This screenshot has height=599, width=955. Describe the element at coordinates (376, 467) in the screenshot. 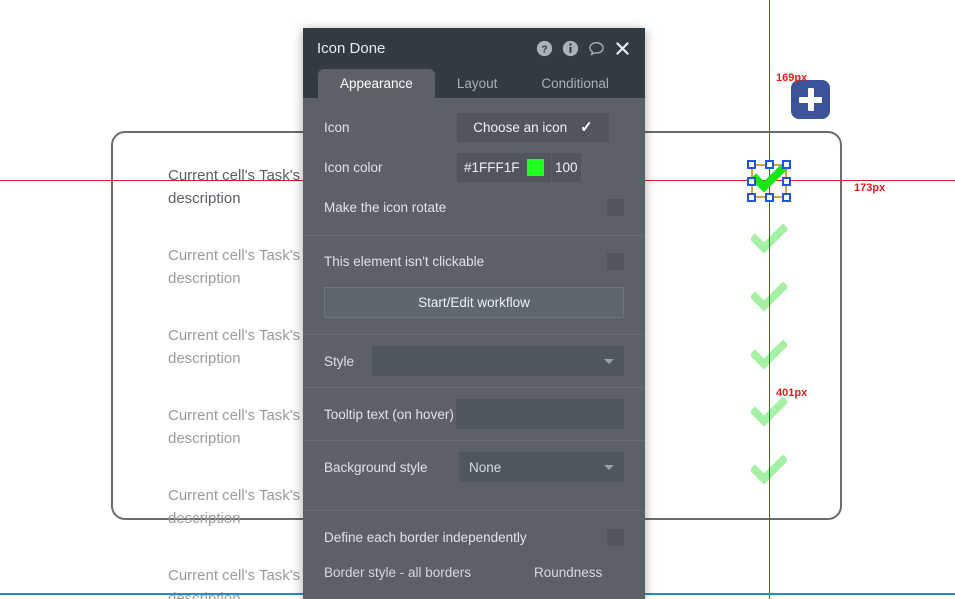

I see `field-background-style-label: Background style` at that location.